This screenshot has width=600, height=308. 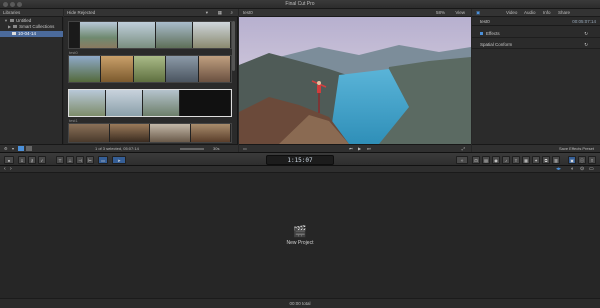 What do you see at coordinates (584, 21) in the screenshot?
I see `inspector-clip-time: 00:05:07:14` at bounding box center [584, 21].